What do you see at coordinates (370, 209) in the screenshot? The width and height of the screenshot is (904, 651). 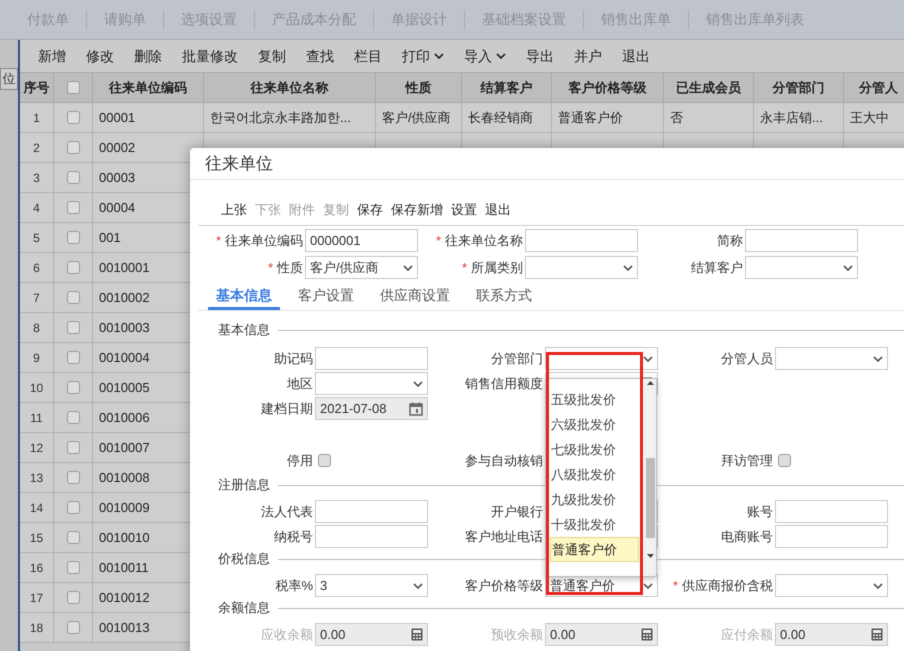 I see `toolbar-button: 保存` at bounding box center [370, 209].